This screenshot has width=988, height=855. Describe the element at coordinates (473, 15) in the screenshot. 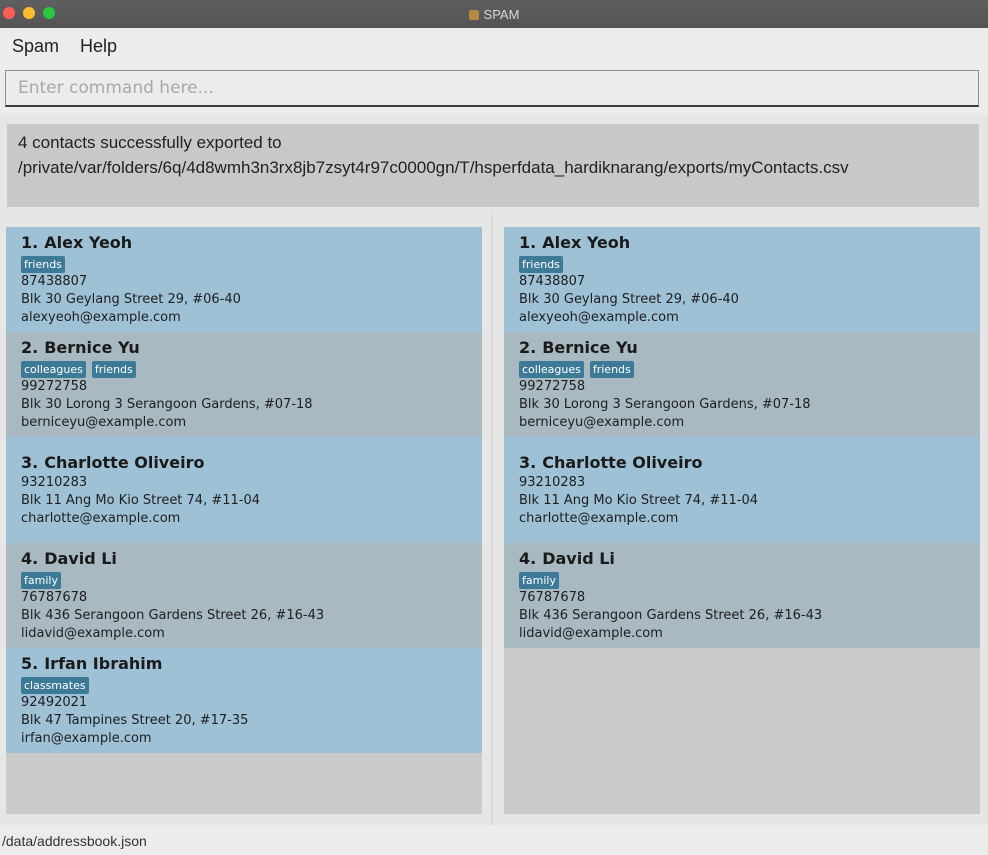

I see `app-icon` at that location.